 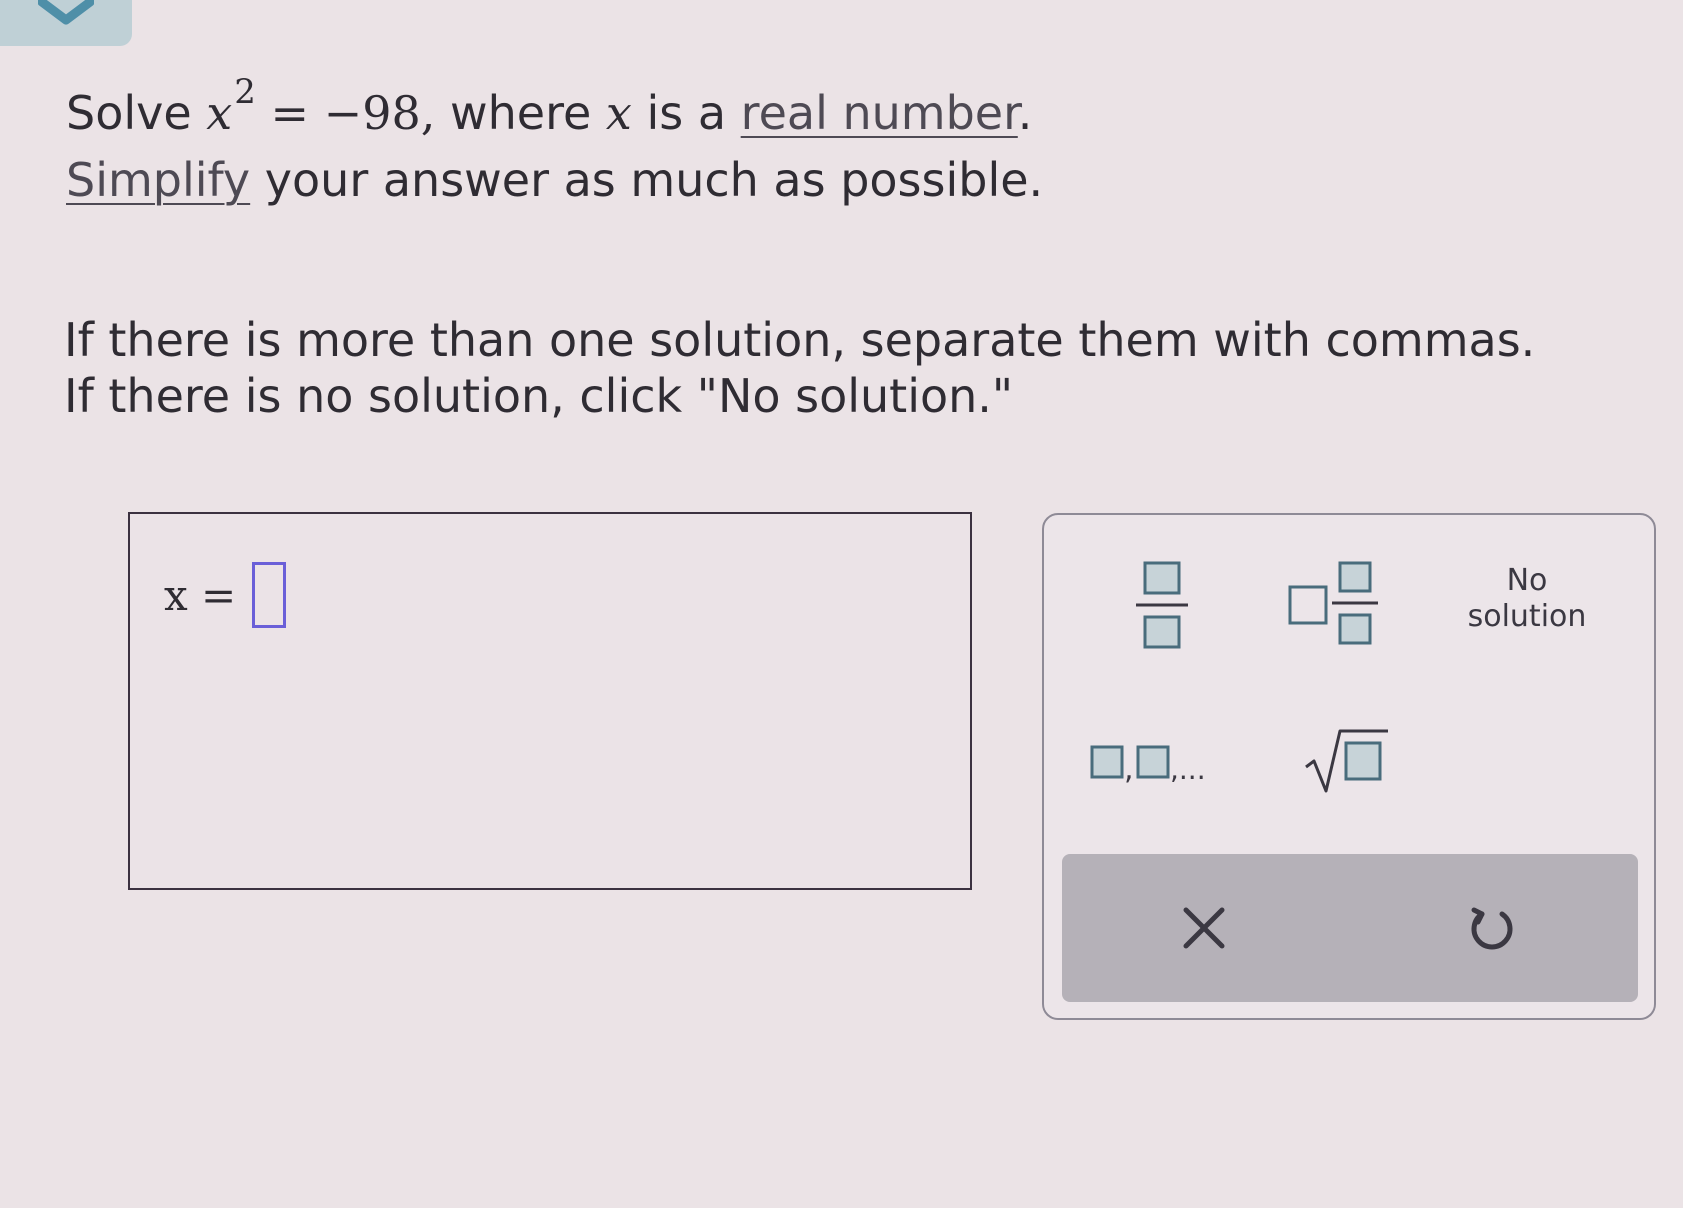 I want to click on no-solution-button: No solution, so click(x=1527, y=599).